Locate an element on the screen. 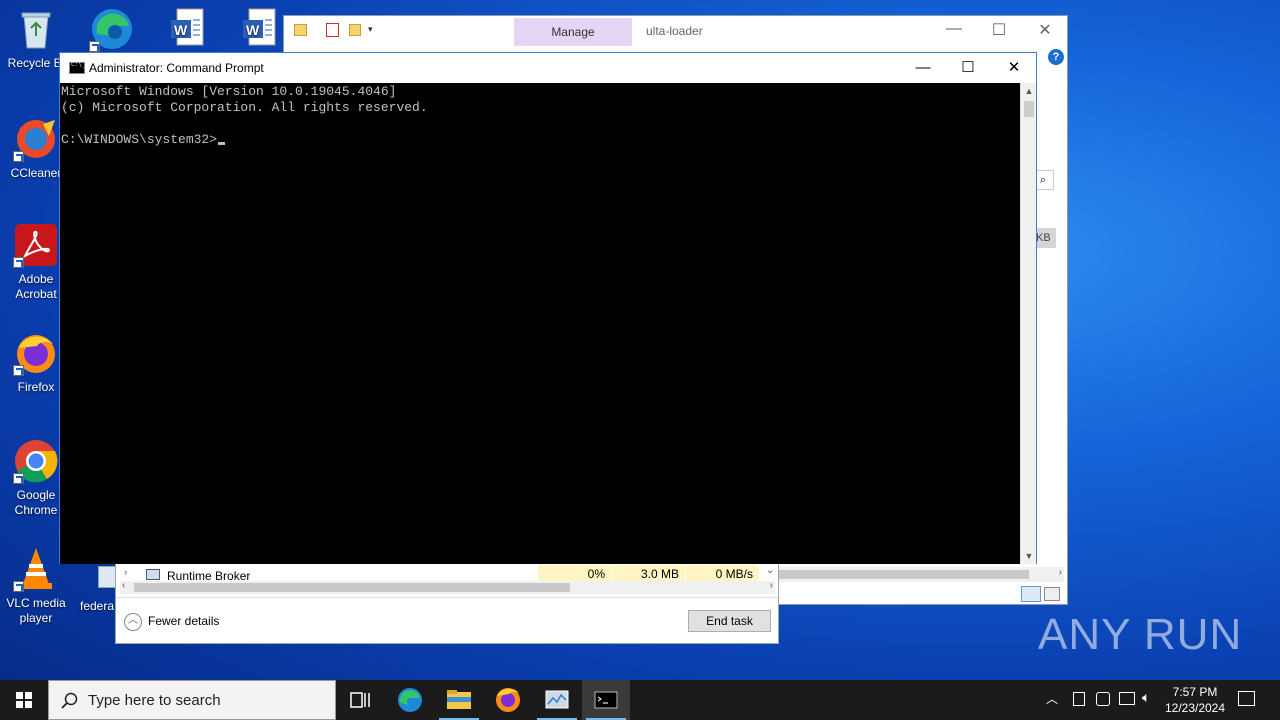 Image resolution: width=1280 pixels, height=720 pixels. word-document-icon: W is located at coordinates (258, 29).